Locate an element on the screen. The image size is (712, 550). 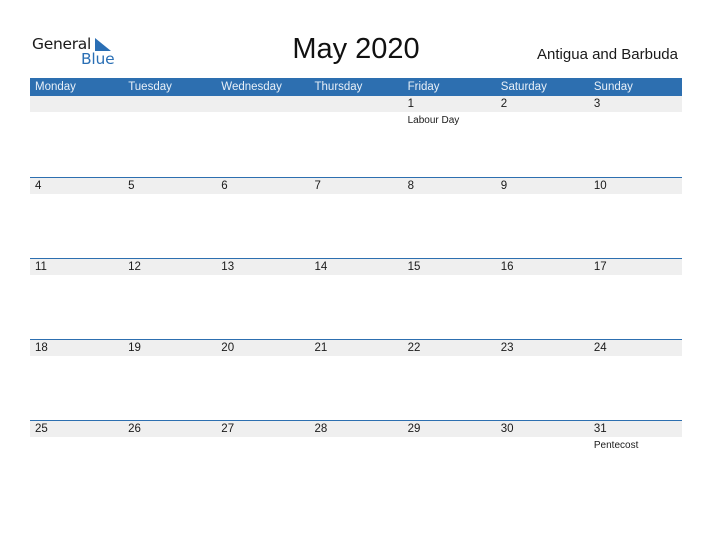
weekday-sunday: Sunday is located at coordinates (613, 87).